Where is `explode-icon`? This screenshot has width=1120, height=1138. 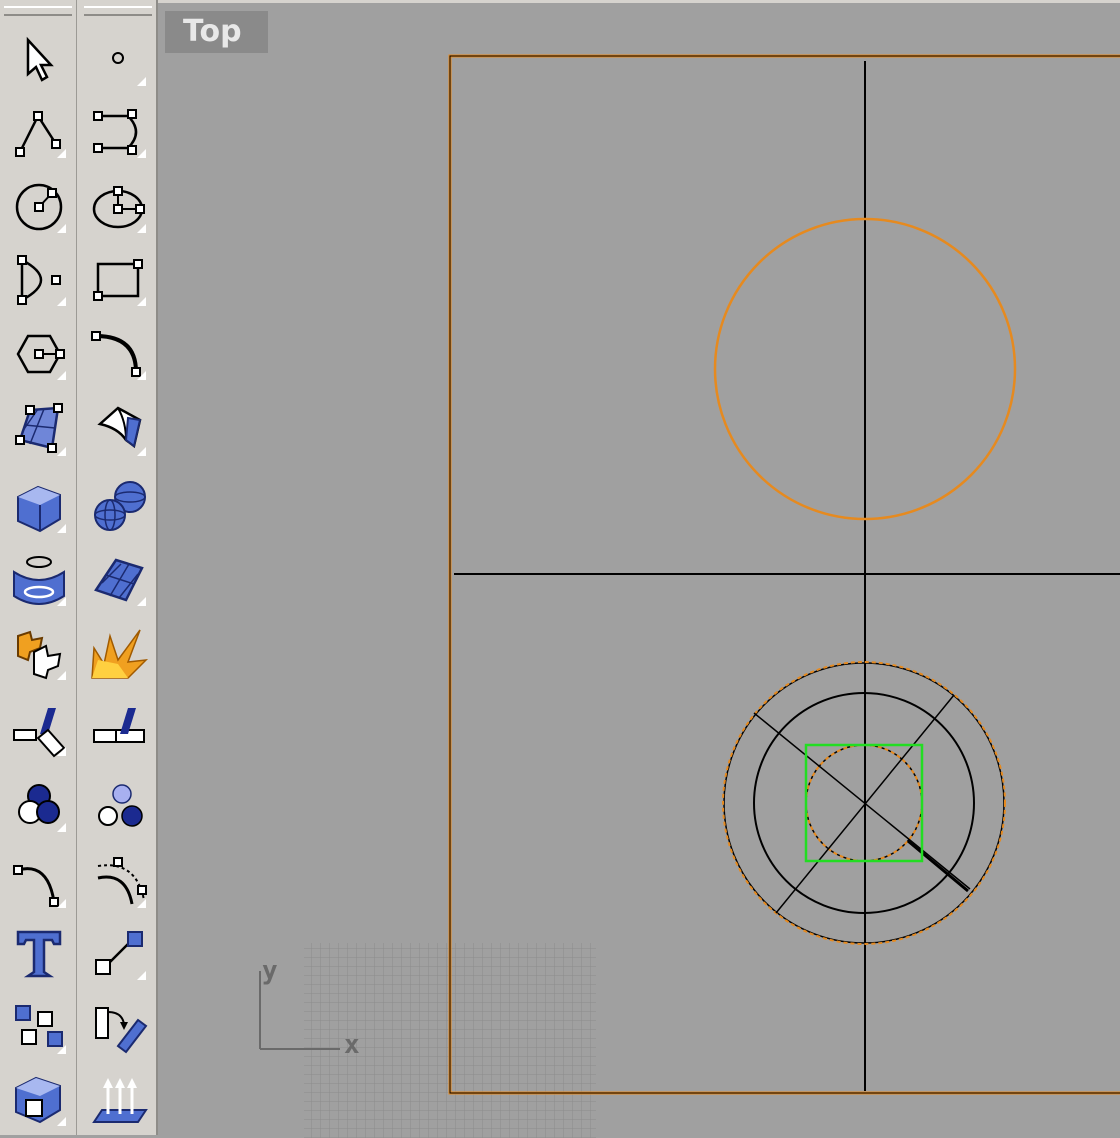 explode-icon is located at coordinates (119, 654).